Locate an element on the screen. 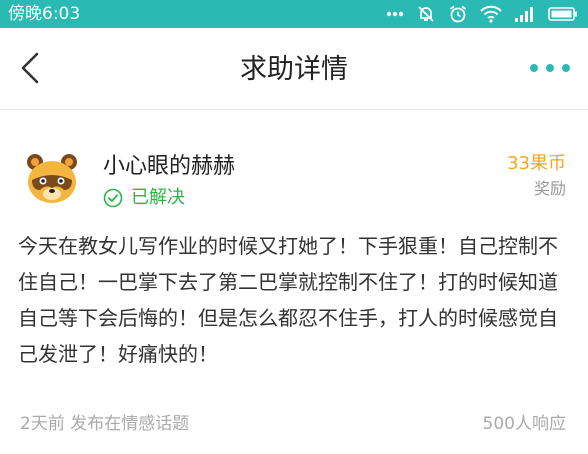 The image size is (588, 454). posted-info: 2天前 发布在情感话题 is located at coordinates (105, 424).